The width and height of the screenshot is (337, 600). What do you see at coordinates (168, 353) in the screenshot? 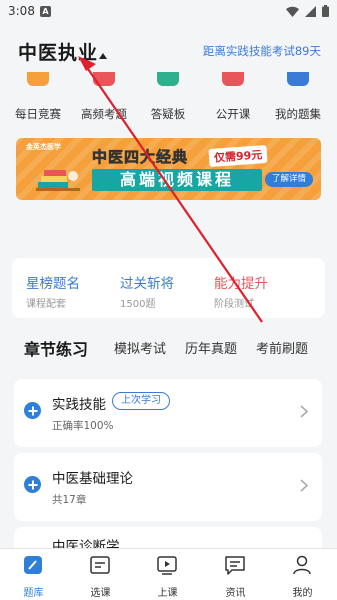
I see `practice-tabs: 章节练习 模拟考试 历年真题 考前刷题` at bounding box center [168, 353].